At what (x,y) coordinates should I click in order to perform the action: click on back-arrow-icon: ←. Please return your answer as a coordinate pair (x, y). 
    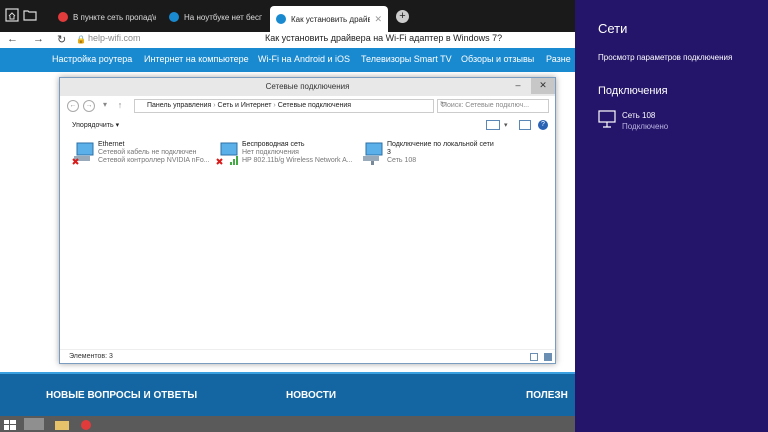
    Looking at the image, I should click on (12, 39).